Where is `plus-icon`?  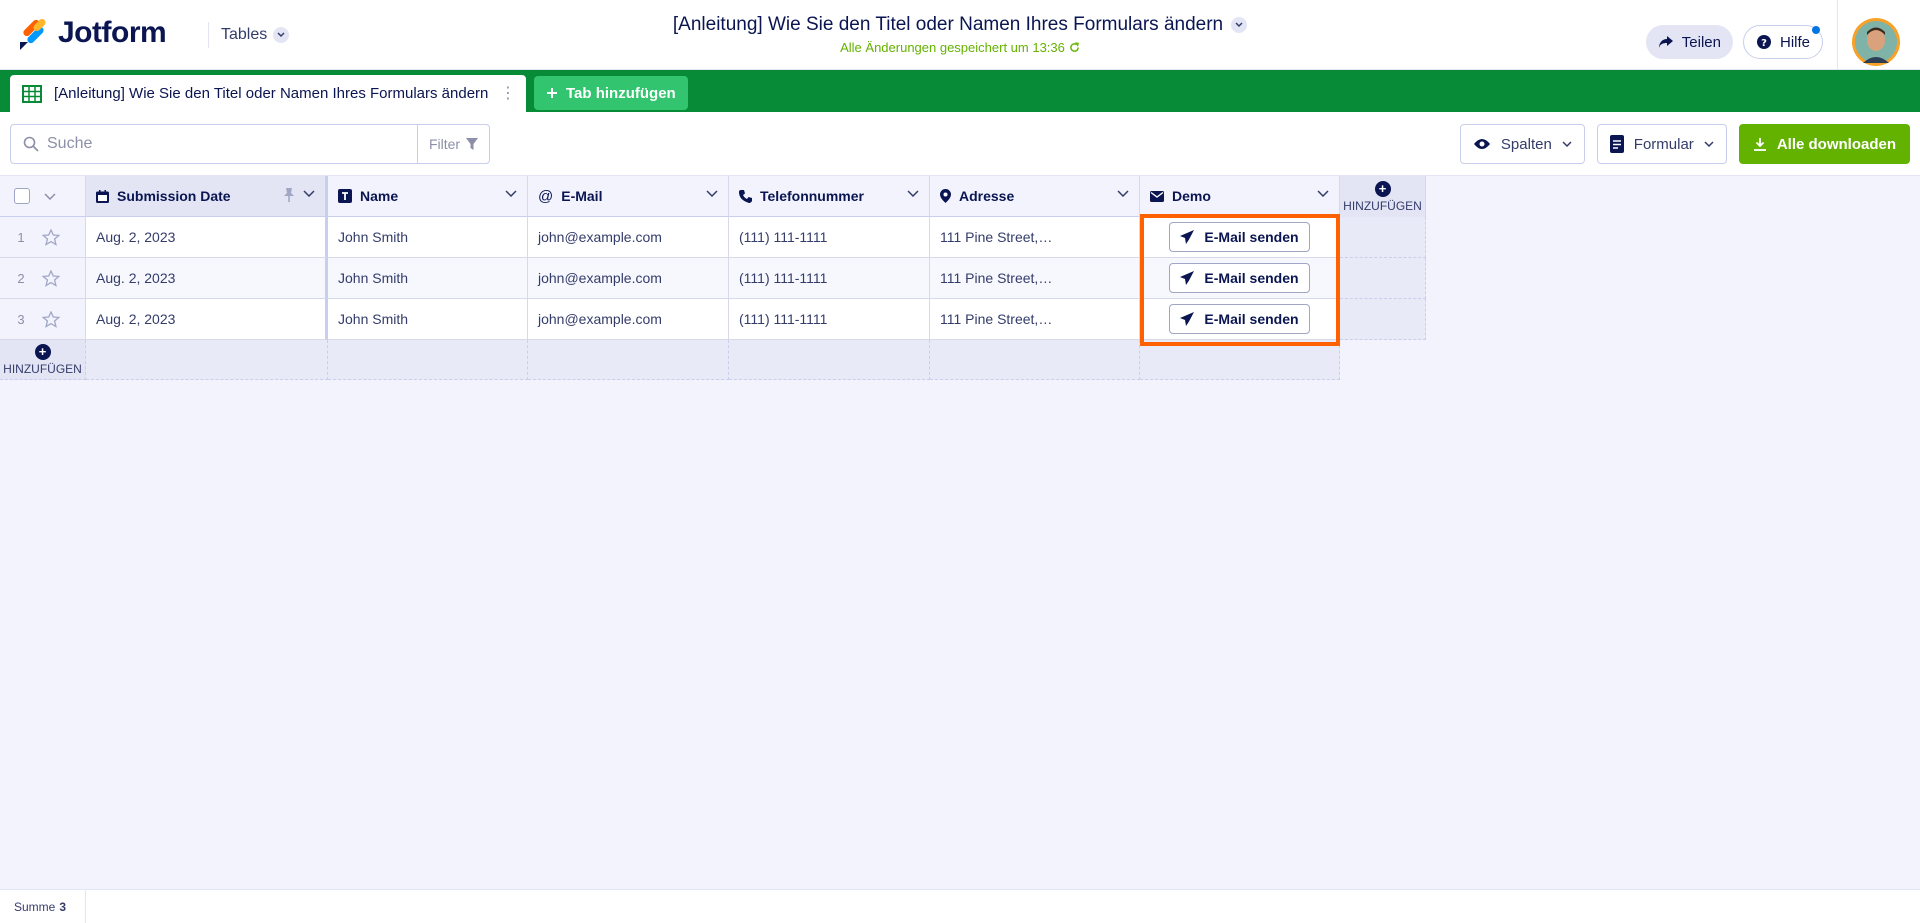
plus-icon is located at coordinates (552, 93).